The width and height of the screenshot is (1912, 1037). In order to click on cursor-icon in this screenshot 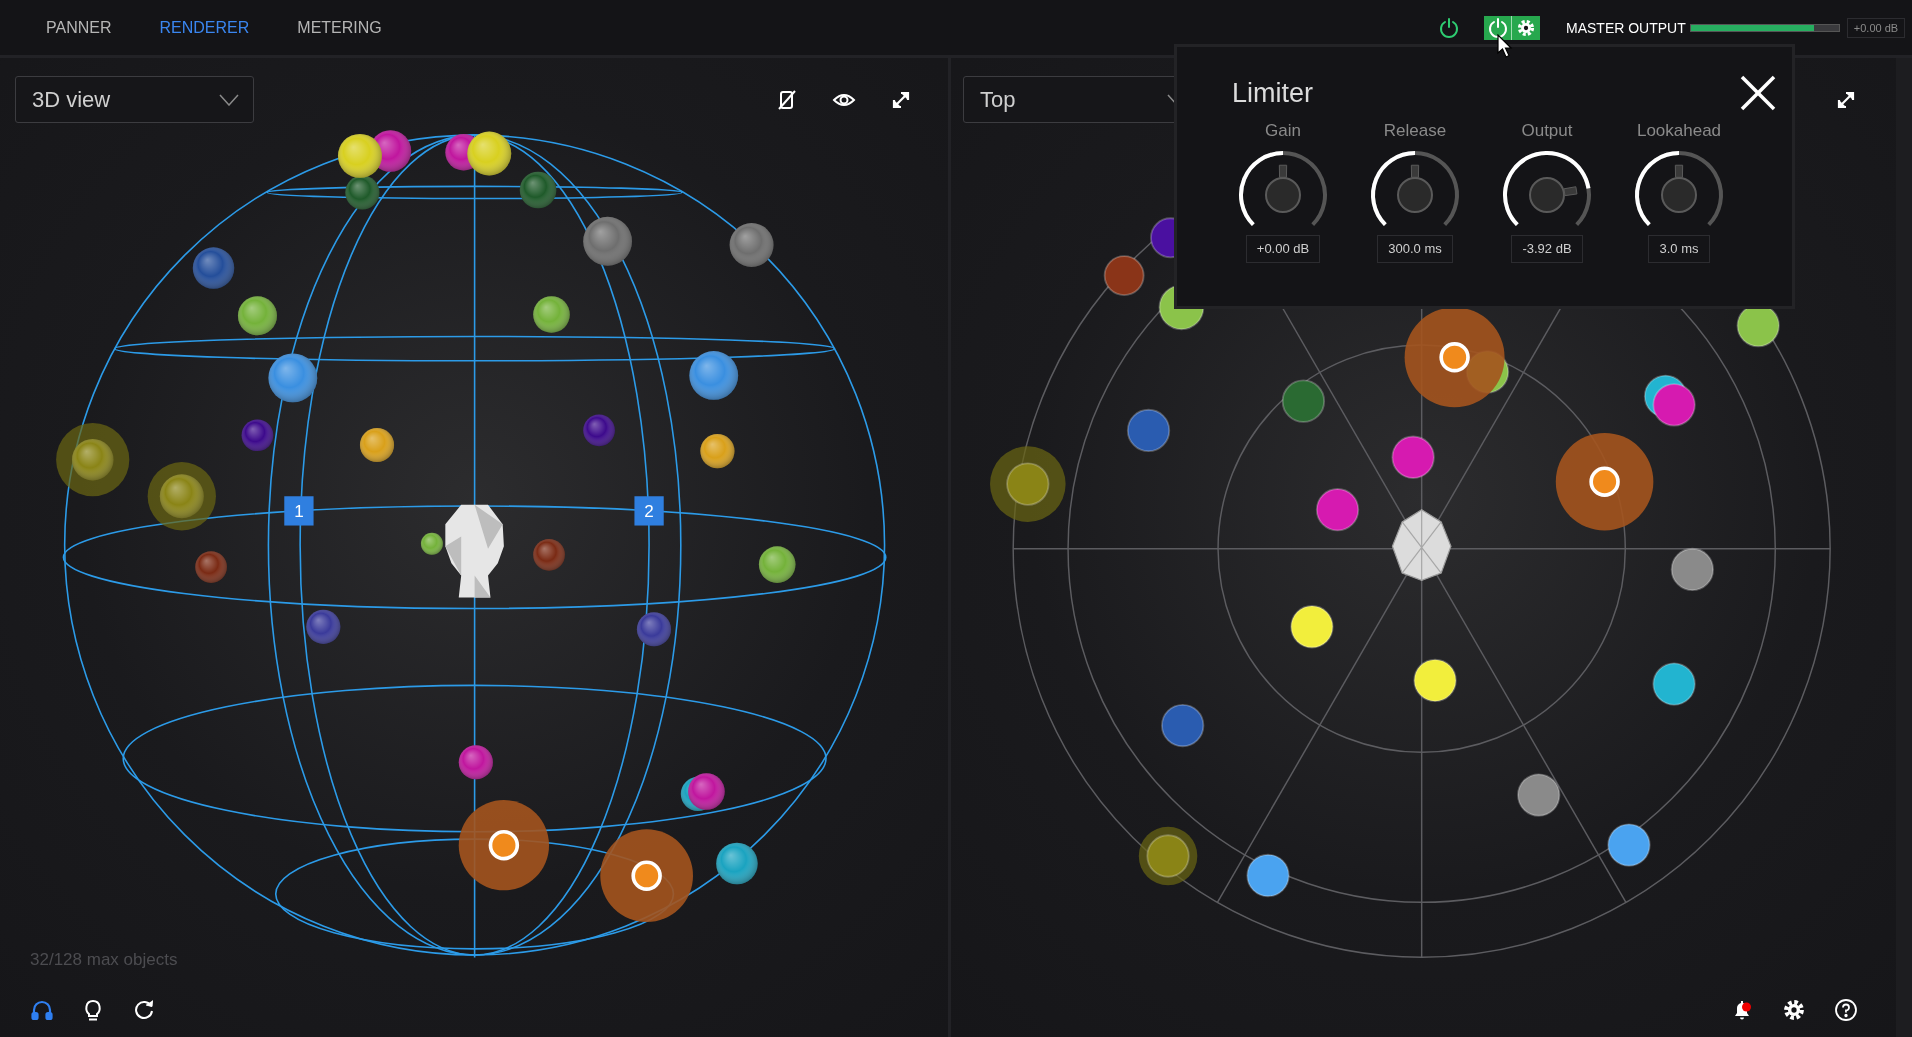, I will do `click(1505, 46)`.